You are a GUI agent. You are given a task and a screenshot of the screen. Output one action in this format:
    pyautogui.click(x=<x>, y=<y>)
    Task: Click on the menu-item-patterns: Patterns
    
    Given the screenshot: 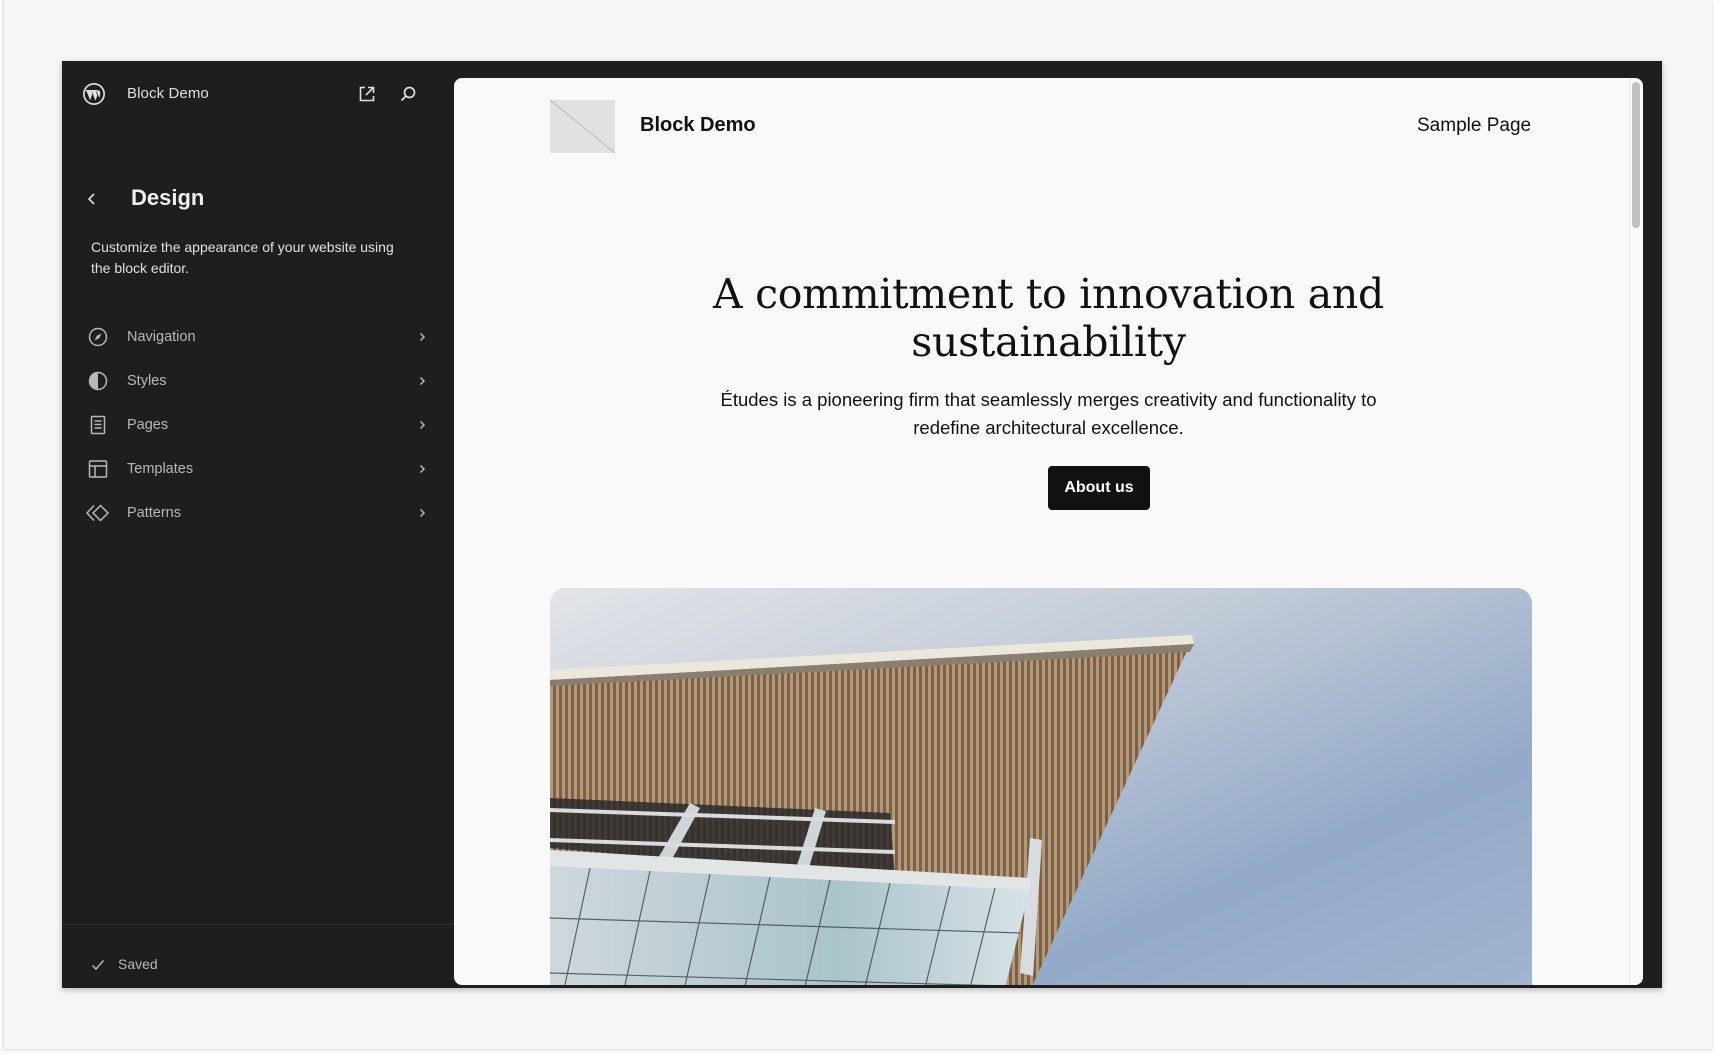 What is the action you would take?
    pyautogui.click(x=258, y=513)
    